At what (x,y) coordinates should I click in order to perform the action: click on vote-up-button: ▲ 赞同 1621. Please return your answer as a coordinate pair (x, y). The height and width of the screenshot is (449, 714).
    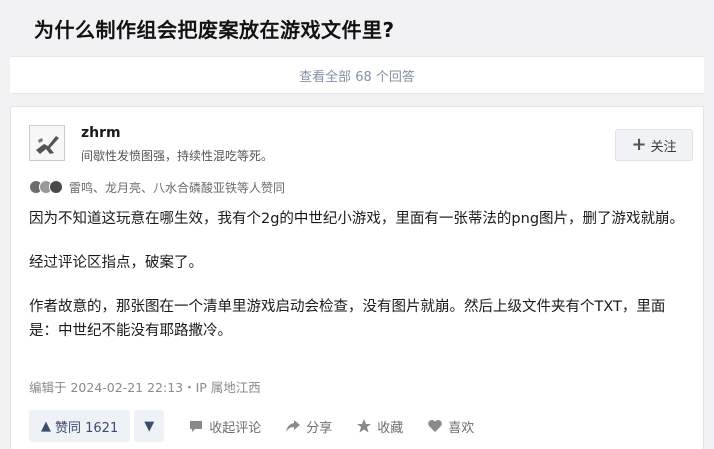
    Looking at the image, I should click on (80, 426).